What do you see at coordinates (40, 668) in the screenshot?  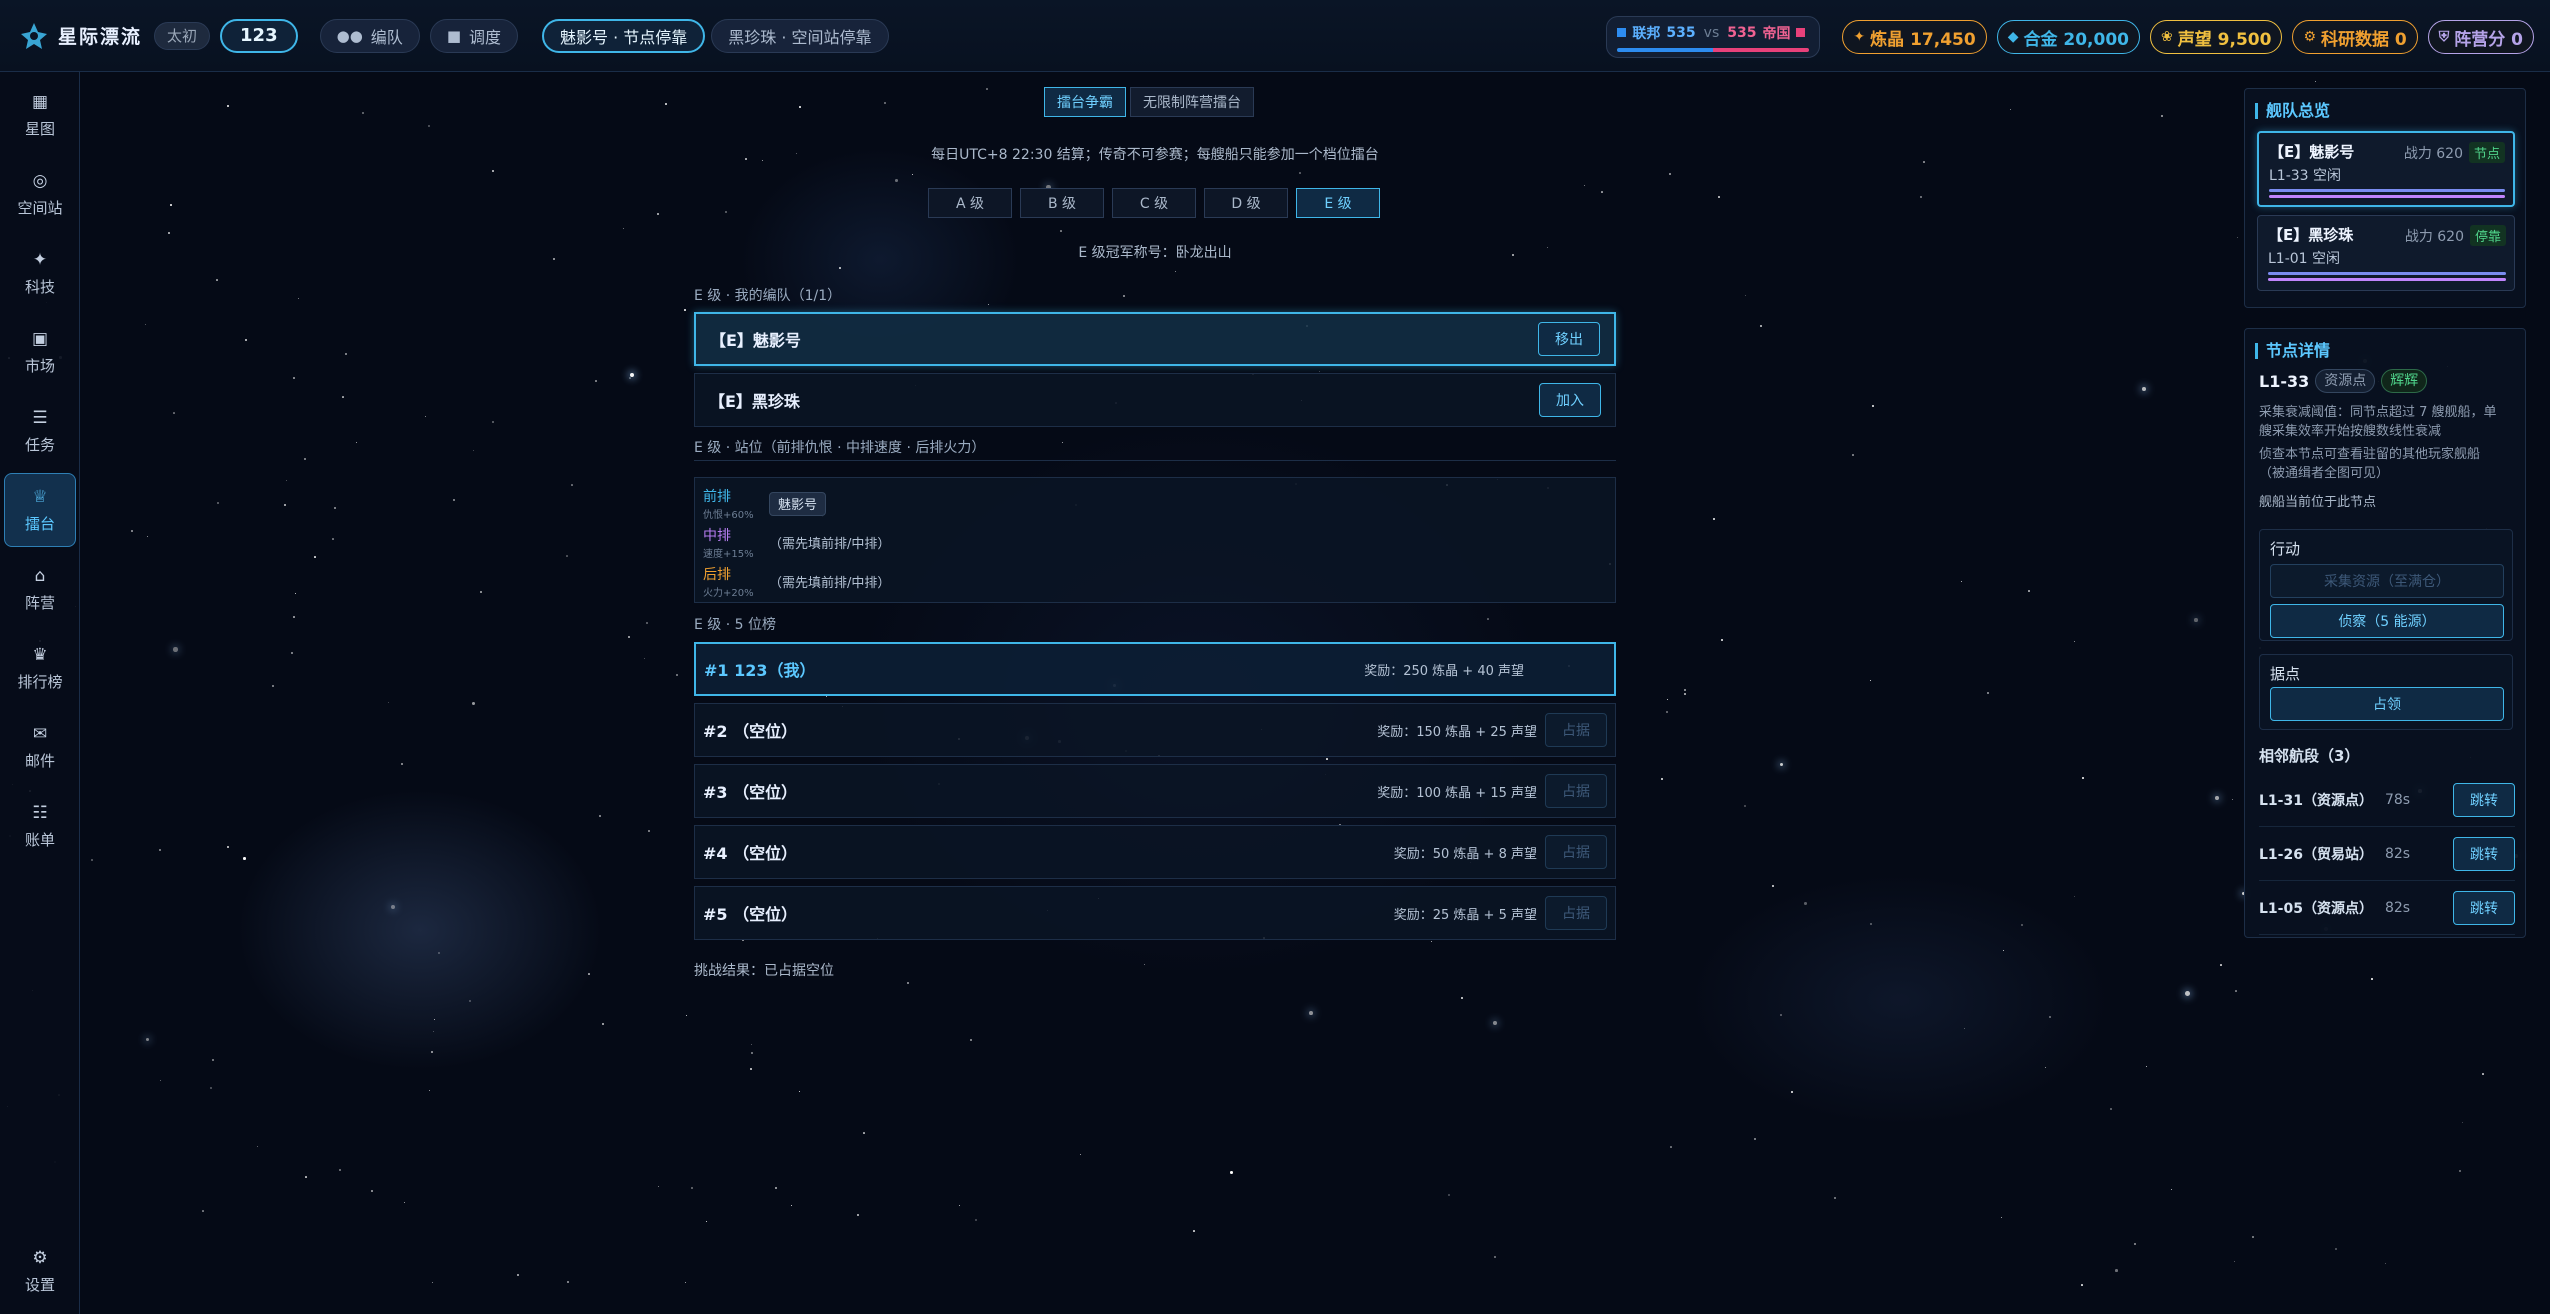 I see `sidebar-item-7: ♛ 排行榜` at bounding box center [40, 668].